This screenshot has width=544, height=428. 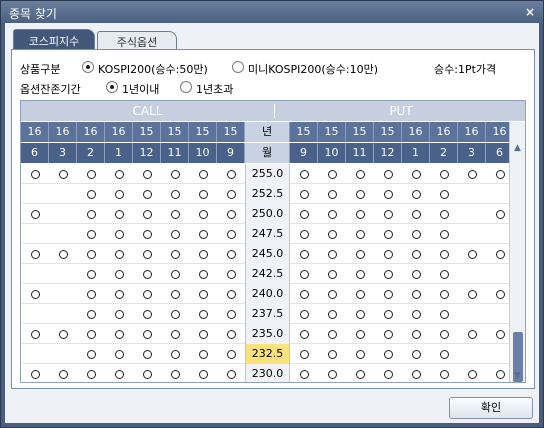 I want to click on vertical-scrollbar: ▲ ▼, so click(x=517, y=252).